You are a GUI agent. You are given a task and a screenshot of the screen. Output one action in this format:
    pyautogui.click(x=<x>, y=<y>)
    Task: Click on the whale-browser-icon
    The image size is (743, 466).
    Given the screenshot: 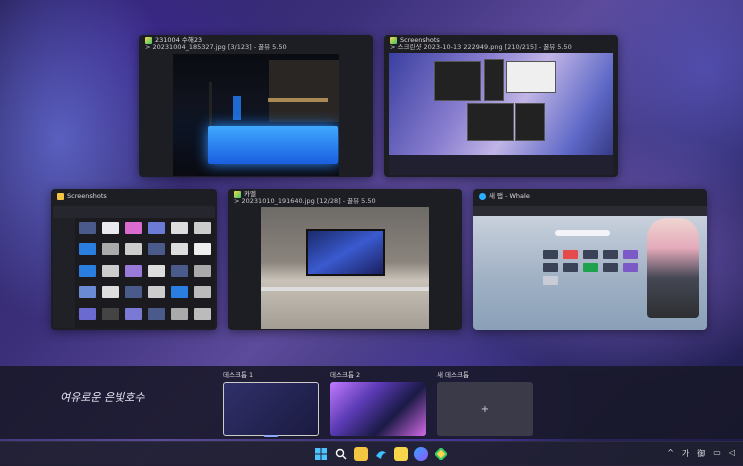 What is the action you would take?
    pyautogui.click(x=381, y=454)
    